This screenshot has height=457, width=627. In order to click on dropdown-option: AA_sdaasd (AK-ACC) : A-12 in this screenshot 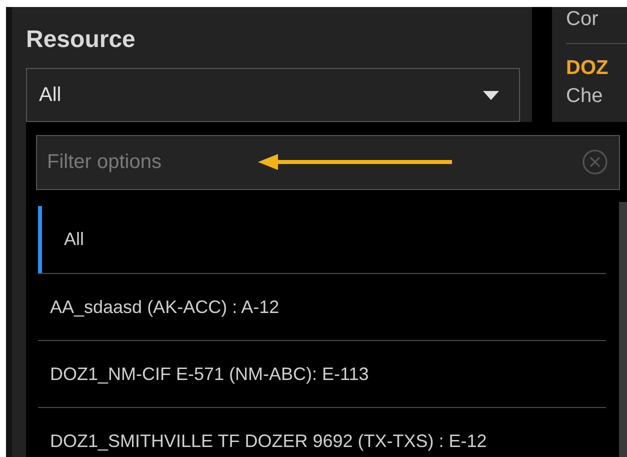, I will do `click(322, 306)`.